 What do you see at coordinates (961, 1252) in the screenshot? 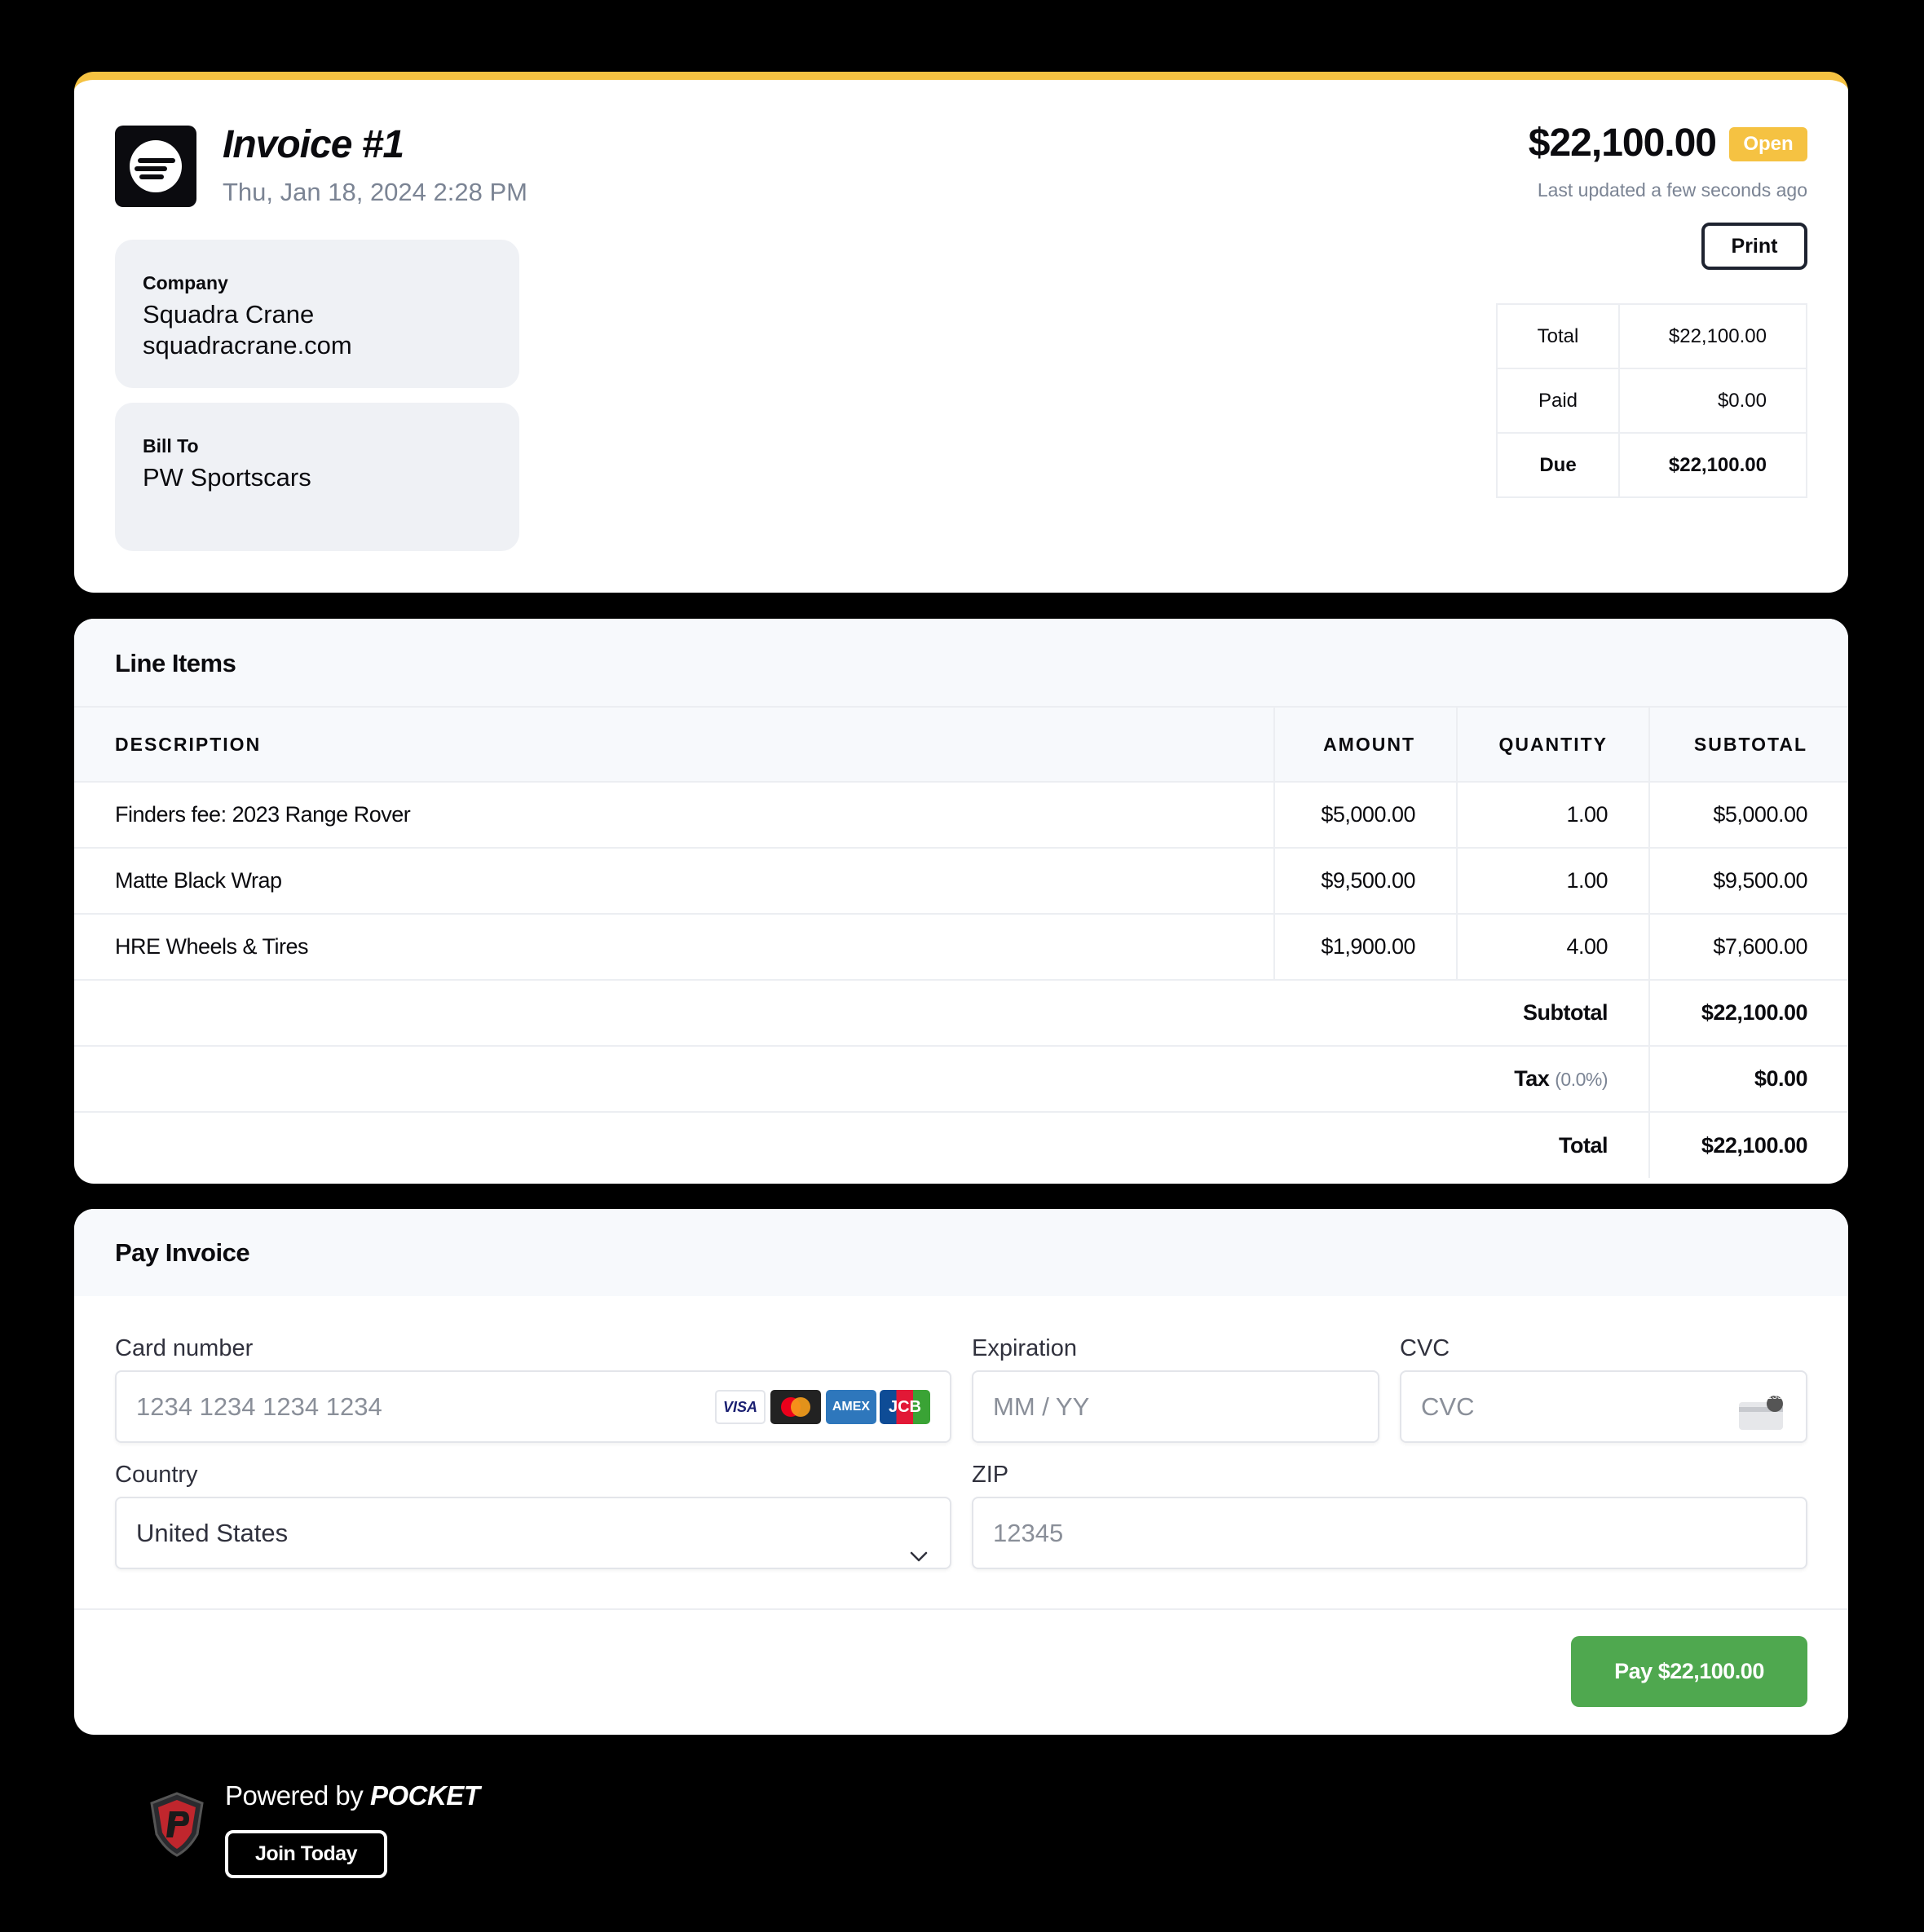
I see `pay-invoice-title: Pay Invoice` at bounding box center [961, 1252].